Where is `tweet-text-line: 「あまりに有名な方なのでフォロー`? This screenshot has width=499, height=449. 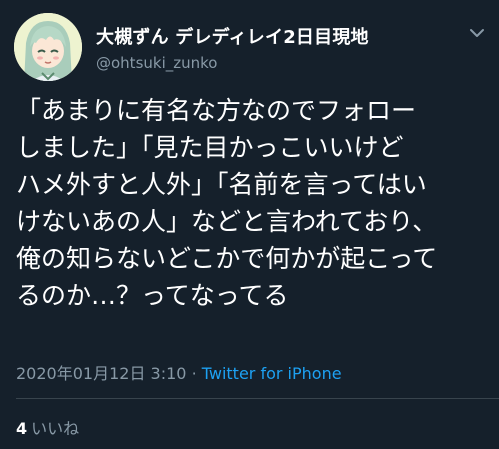
tweet-text-line: 「あまりに有名な方なのでフォロー is located at coordinates (216, 110).